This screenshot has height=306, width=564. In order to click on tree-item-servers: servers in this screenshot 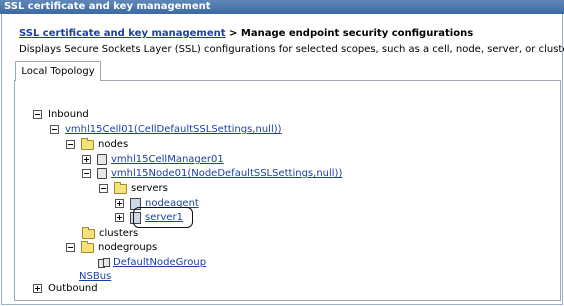, I will do `click(133, 188)`.